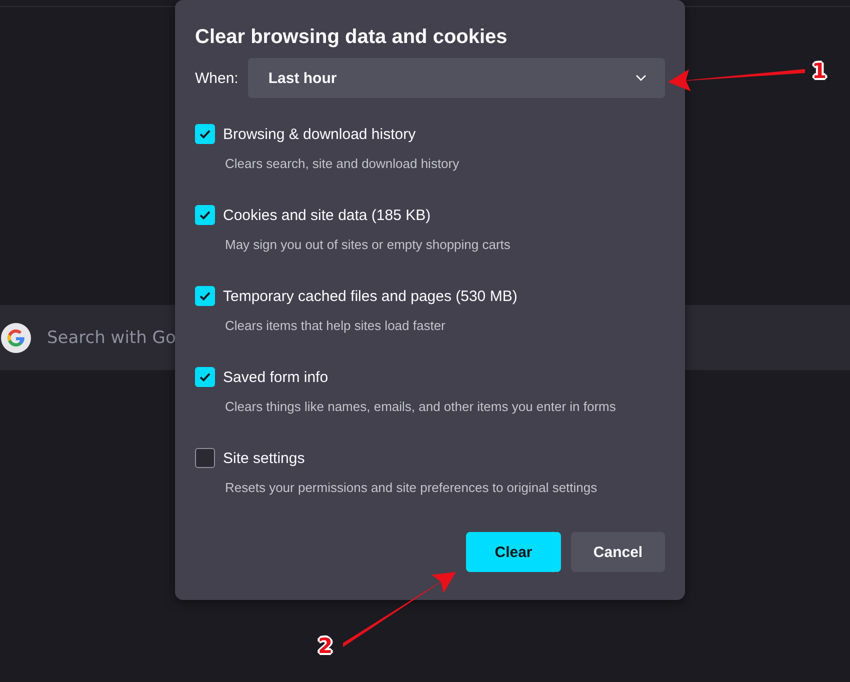 The image size is (850, 682). I want to click on option-label: Cookies and site data (185 KB), so click(327, 215).